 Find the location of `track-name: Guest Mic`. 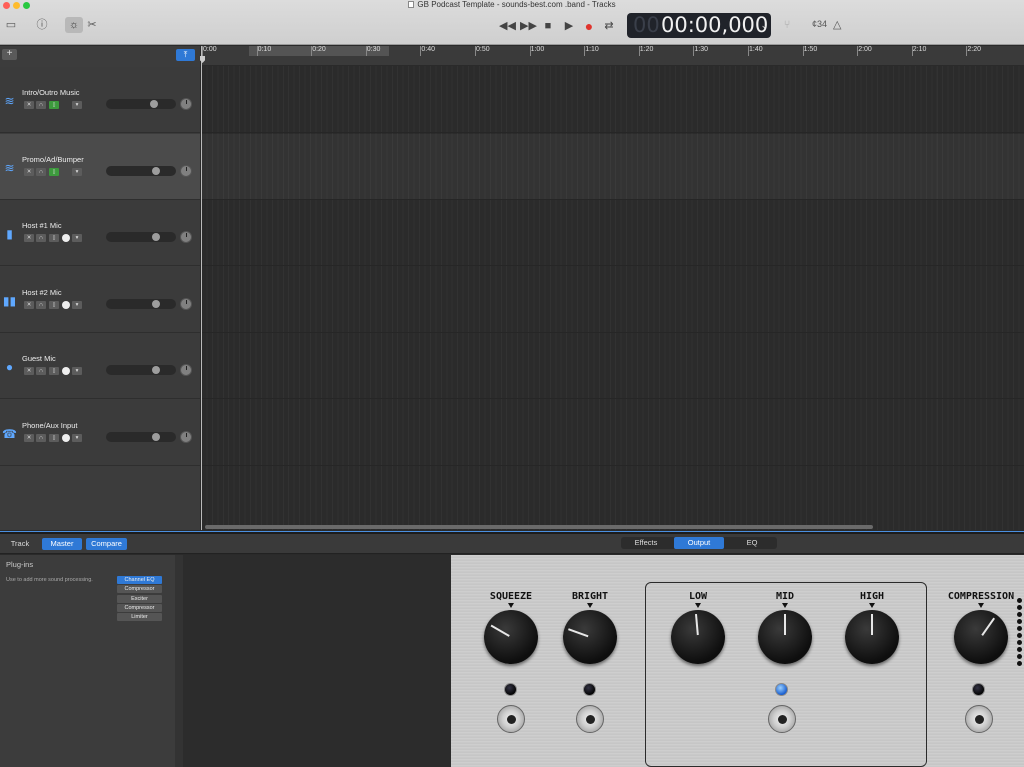

track-name: Guest Mic is located at coordinates (39, 358).